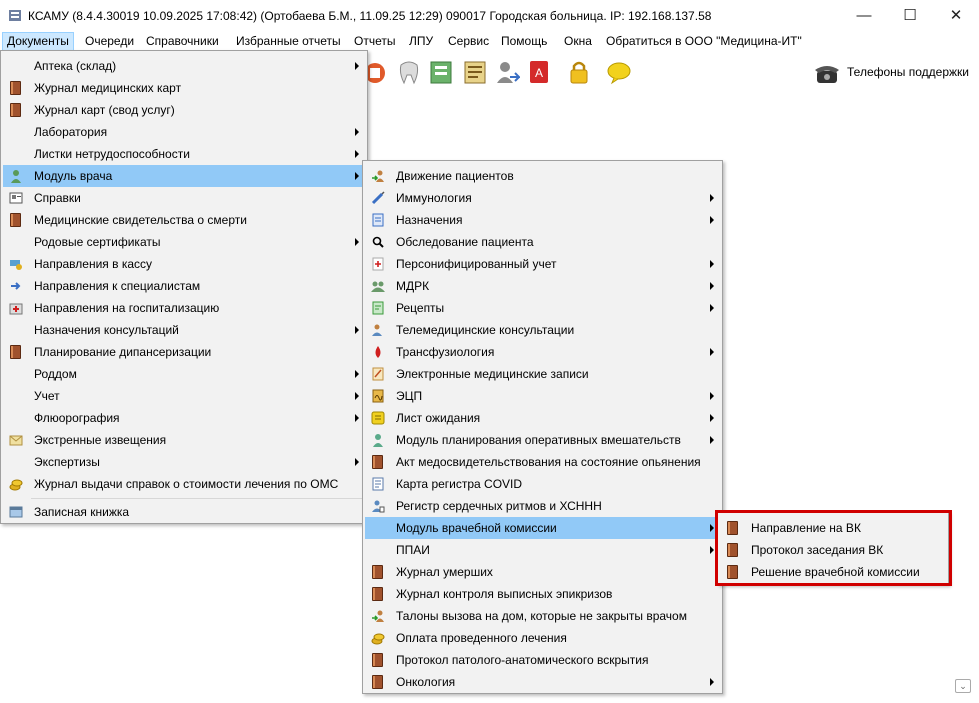 This screenshot has height=703, width=979. What do you see at coordinates (475, 72) in the screenshot?
I see `medical-record-icon` at bounding box center [475, 72].